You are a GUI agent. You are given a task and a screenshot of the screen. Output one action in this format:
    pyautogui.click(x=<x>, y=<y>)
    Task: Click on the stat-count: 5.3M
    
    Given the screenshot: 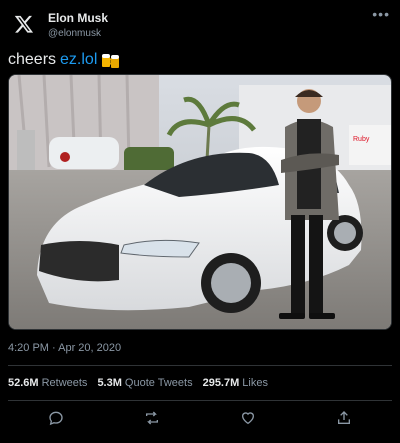 What is the action you would take?
    pyautogui.click(x=109, y=383)
    